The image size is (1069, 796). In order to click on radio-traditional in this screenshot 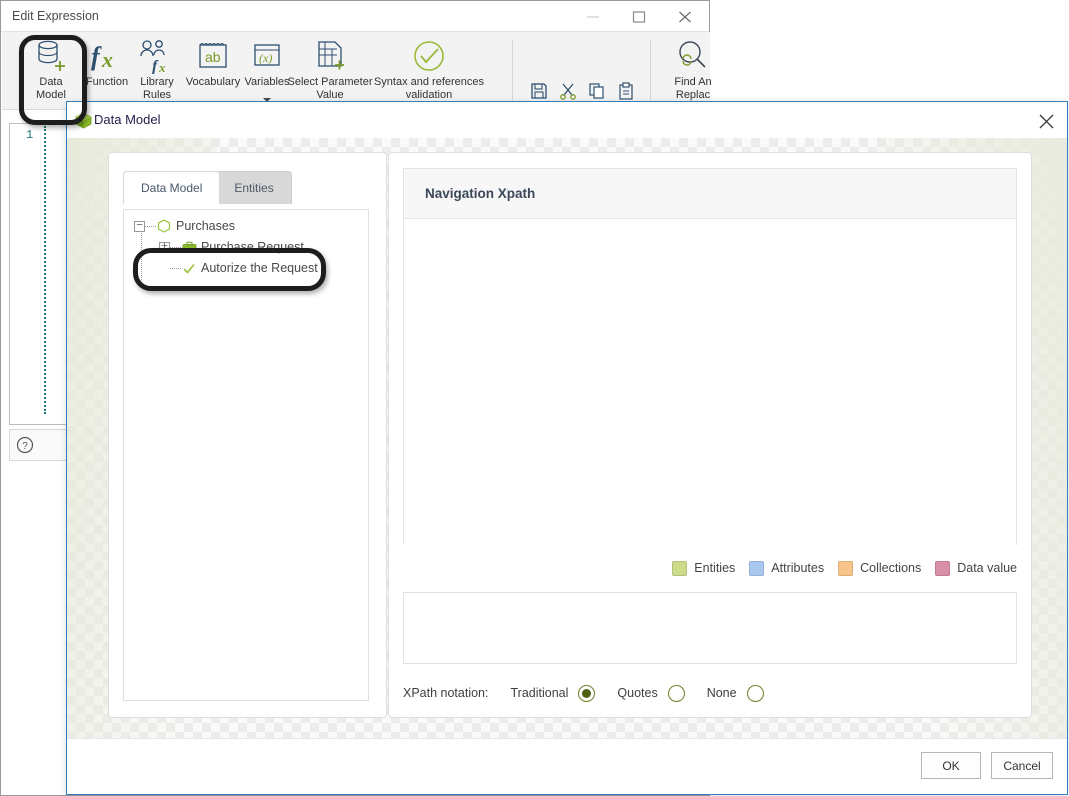, I will do `click(587, 693)`.